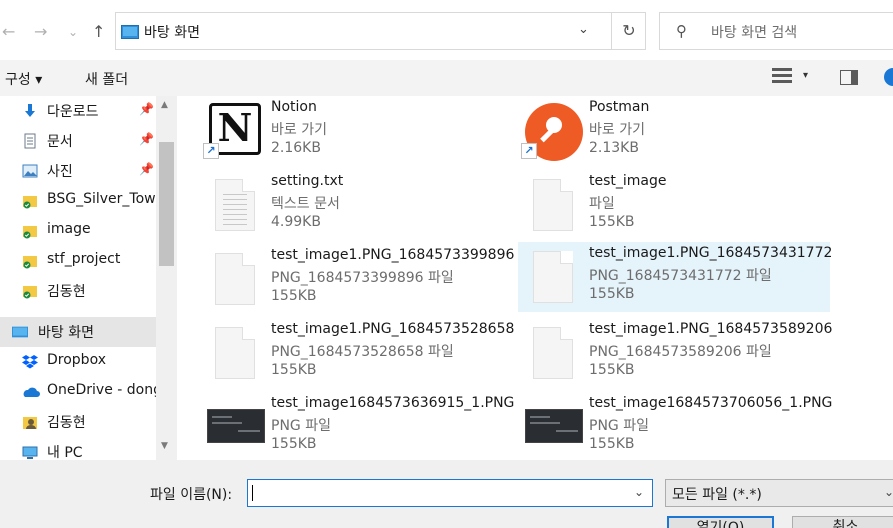 This screenshot has width=893, height=528. Describe the element at coordinates (842, 522) in the screenshot. I see `cancel-button: 취소` at that location.